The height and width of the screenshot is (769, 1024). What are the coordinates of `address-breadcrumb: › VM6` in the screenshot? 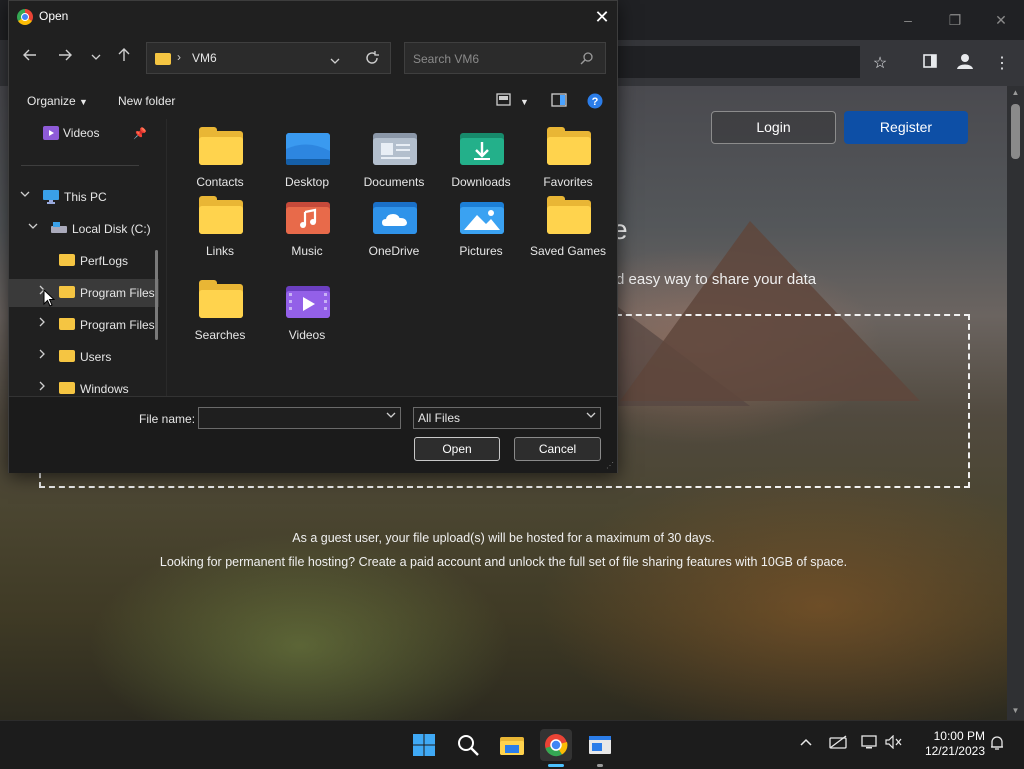 It's located at (268, 58).